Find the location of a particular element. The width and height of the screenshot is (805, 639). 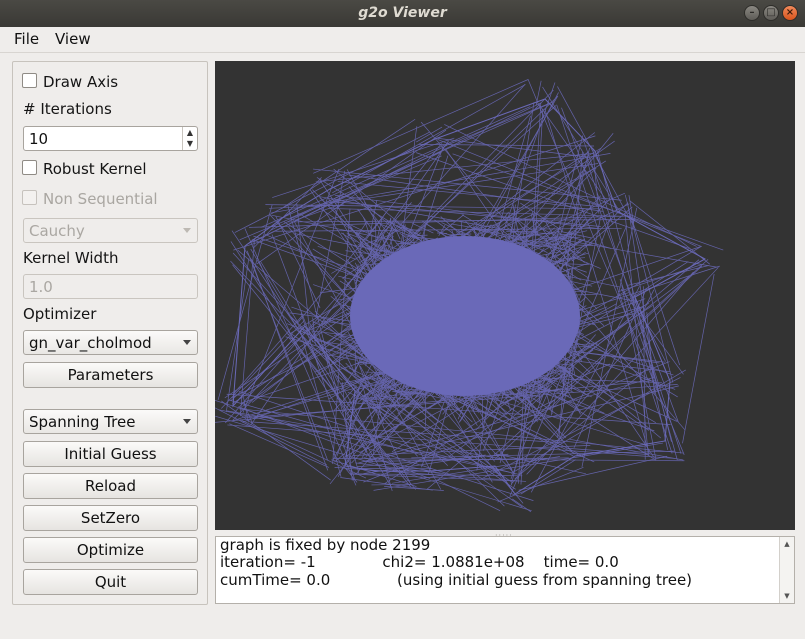

iterations-value: 10 is located at coordinates (39, 139).